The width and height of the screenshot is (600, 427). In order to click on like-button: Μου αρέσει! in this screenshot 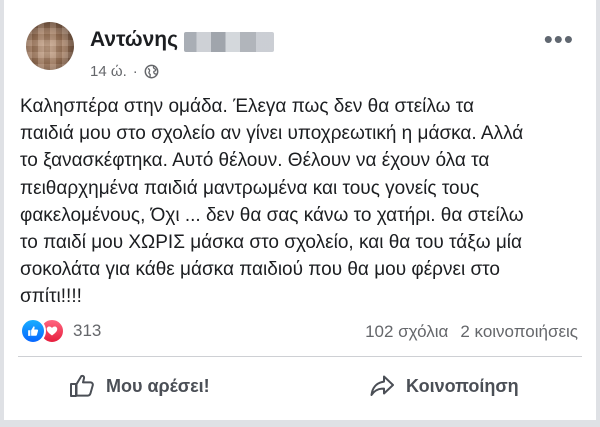, I will do `click(139, 386)`.